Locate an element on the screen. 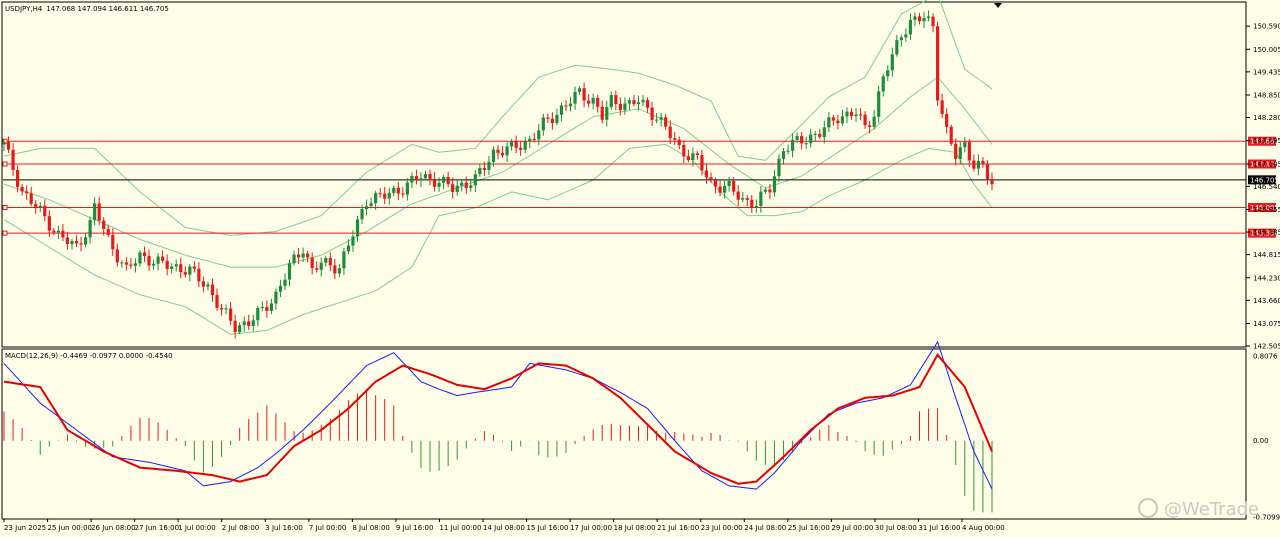  time-tick-label: 23 Jul 00:00 is located at coordinates (722, 528).